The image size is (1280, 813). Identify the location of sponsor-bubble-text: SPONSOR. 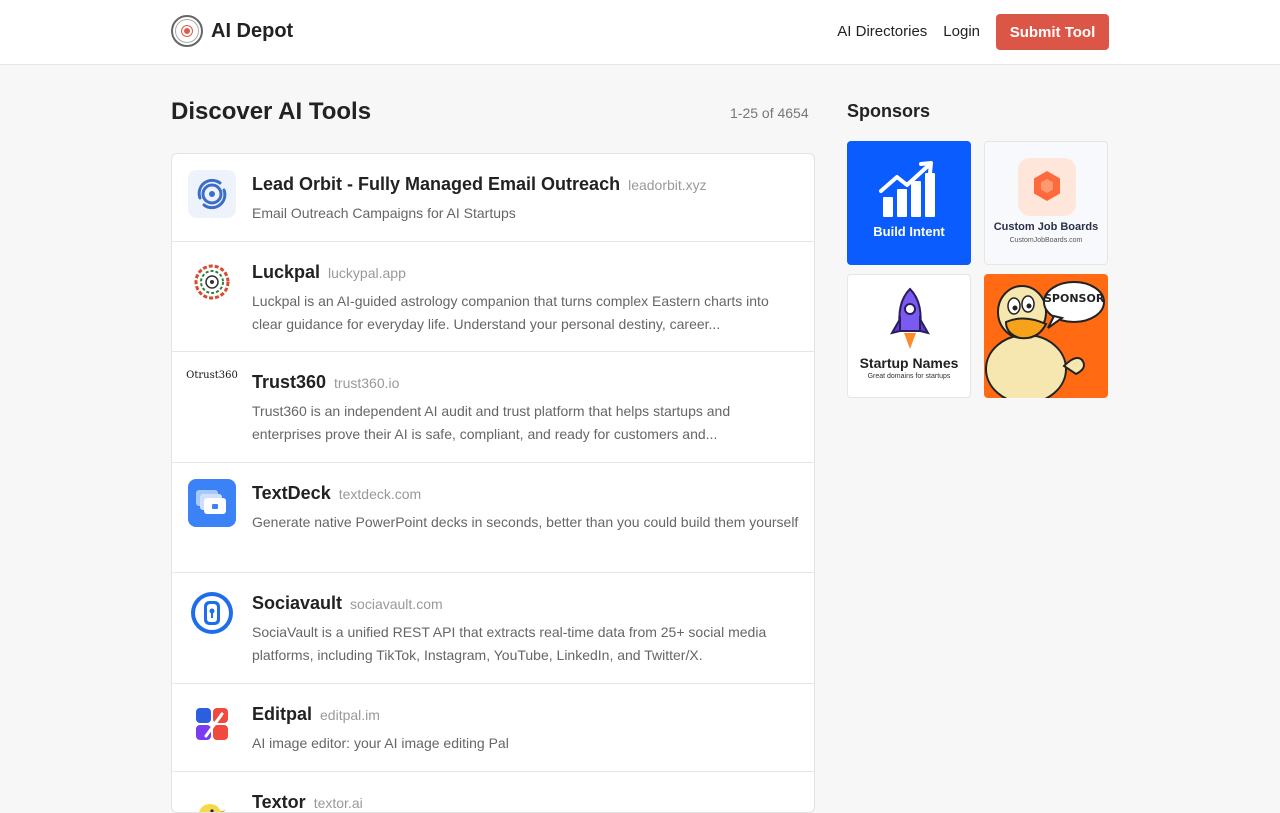
(1074, 298).